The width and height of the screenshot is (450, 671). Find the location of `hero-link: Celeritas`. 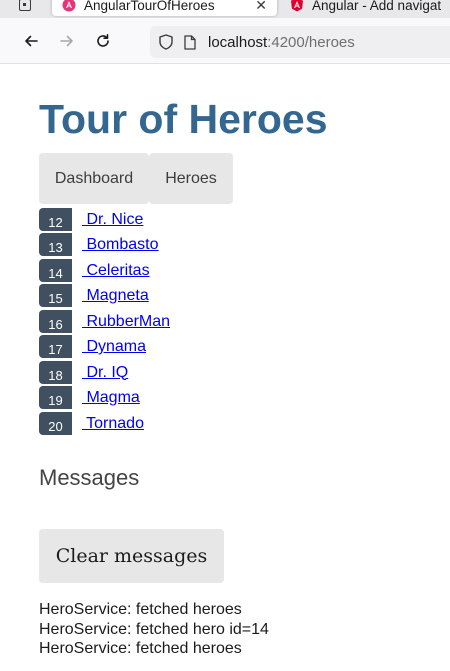

hero-link: Celeritas is located at coordinates (115, 271).